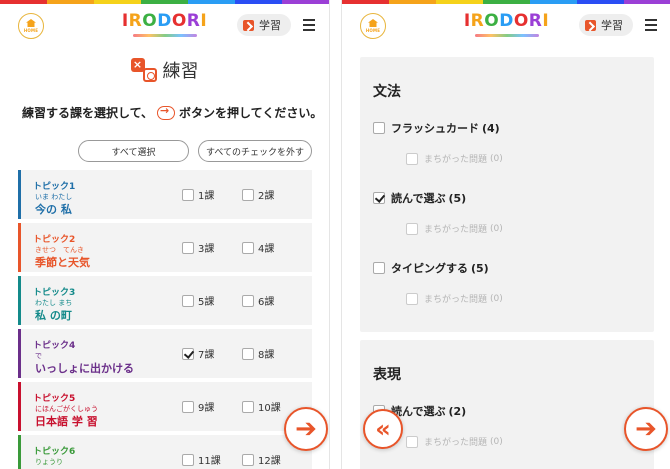  I want to click on instruction-post: ボタンを押してください。, so click(251, 113).